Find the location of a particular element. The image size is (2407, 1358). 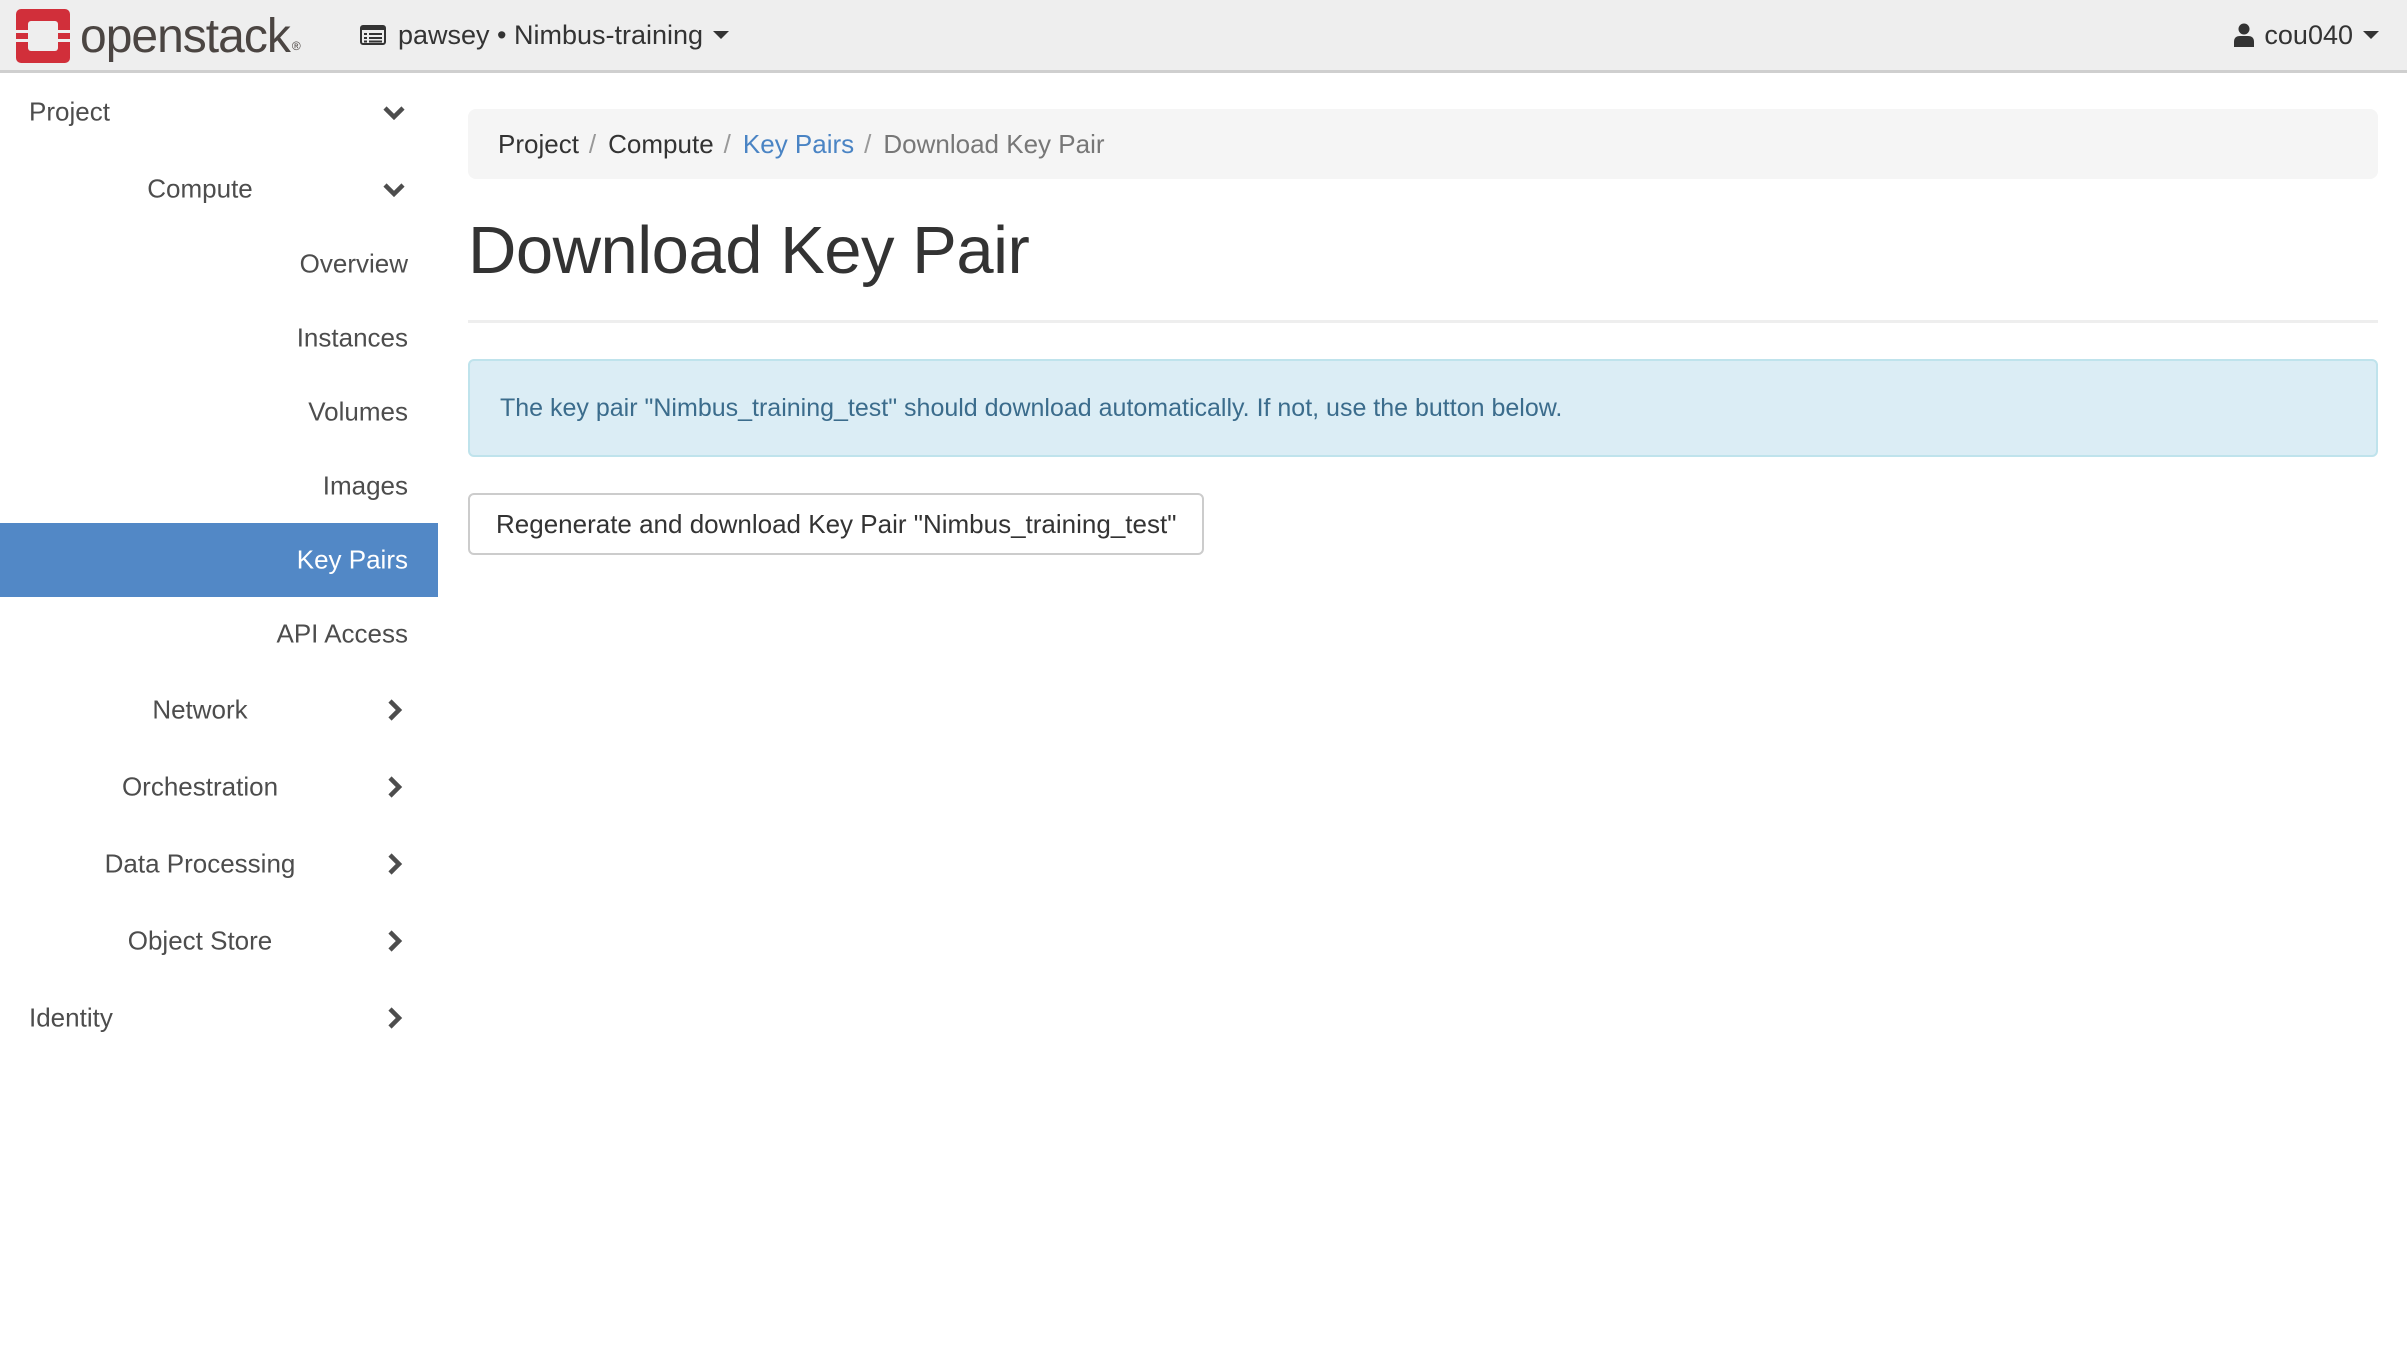

sidebar-item-label: API Access is located at coordinates (342, 633).